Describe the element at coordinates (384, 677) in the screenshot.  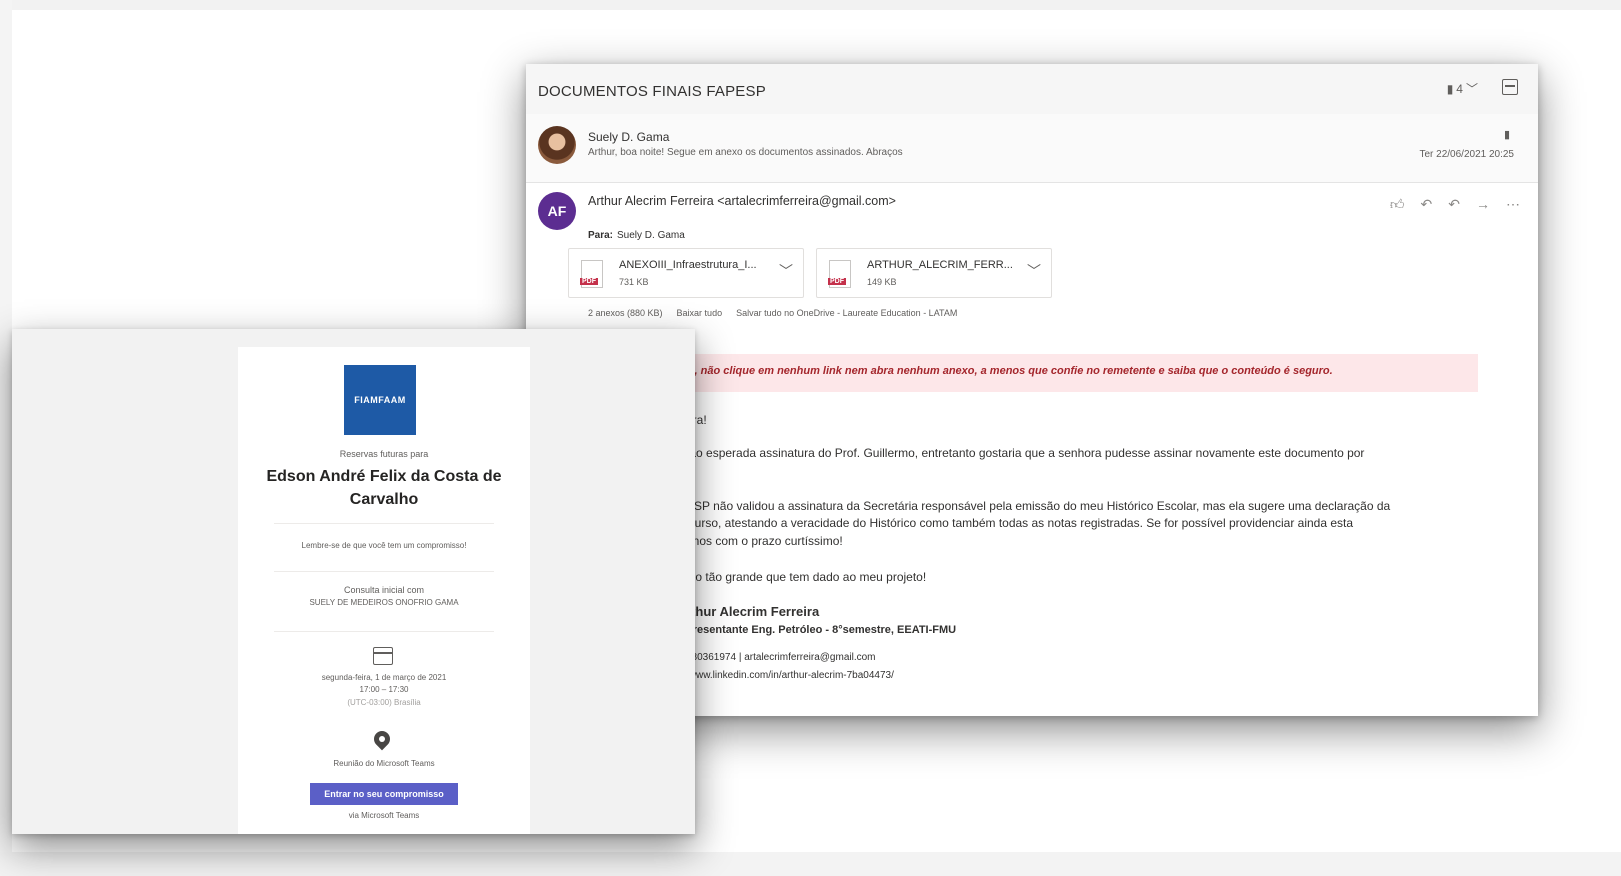
I see `appointment-date: segunda-feira, 1 de março de 2021` at that location.